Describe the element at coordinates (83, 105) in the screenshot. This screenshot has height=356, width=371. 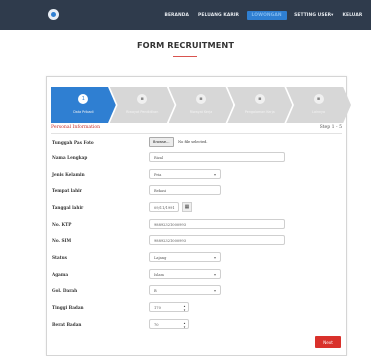
I see `wizard-step-1: 1 Data Pribadi` at that location.